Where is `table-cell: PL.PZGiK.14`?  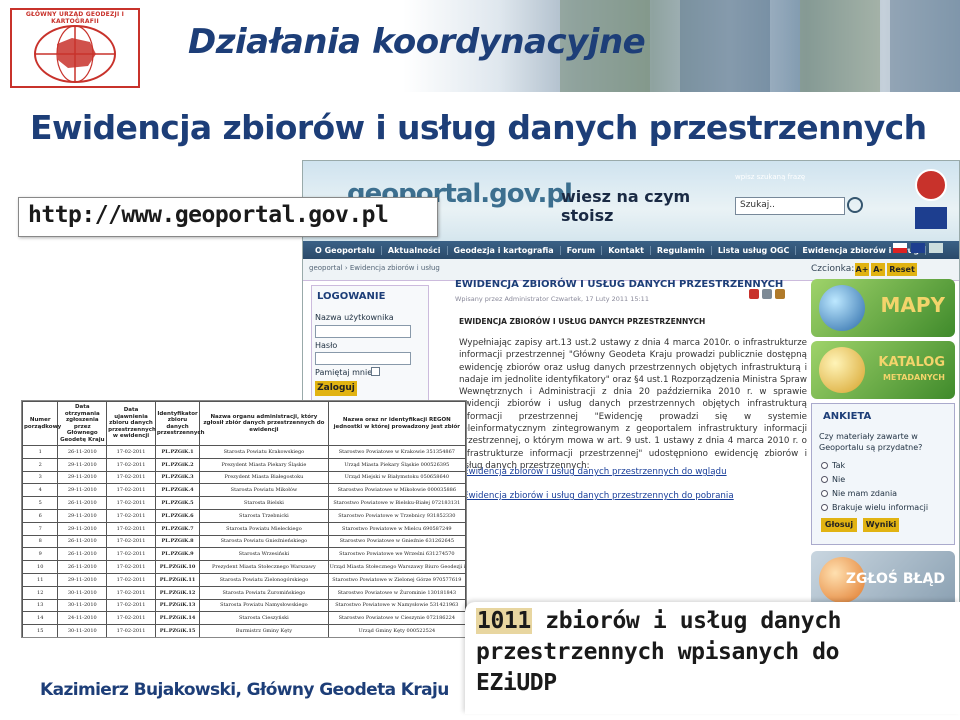 table-cell: PL.PZGiK.14 is located at coordinates (177, 618).